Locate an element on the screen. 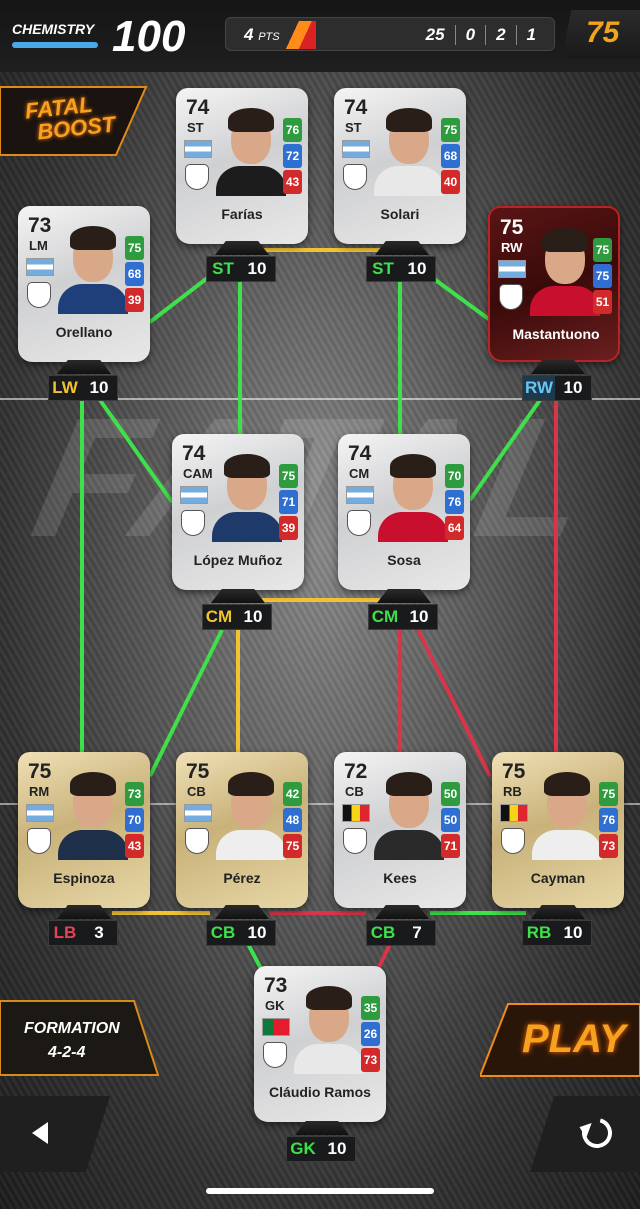  player-card: 72 CB 50 50 71 Kees is located at coordinates (400, 830).